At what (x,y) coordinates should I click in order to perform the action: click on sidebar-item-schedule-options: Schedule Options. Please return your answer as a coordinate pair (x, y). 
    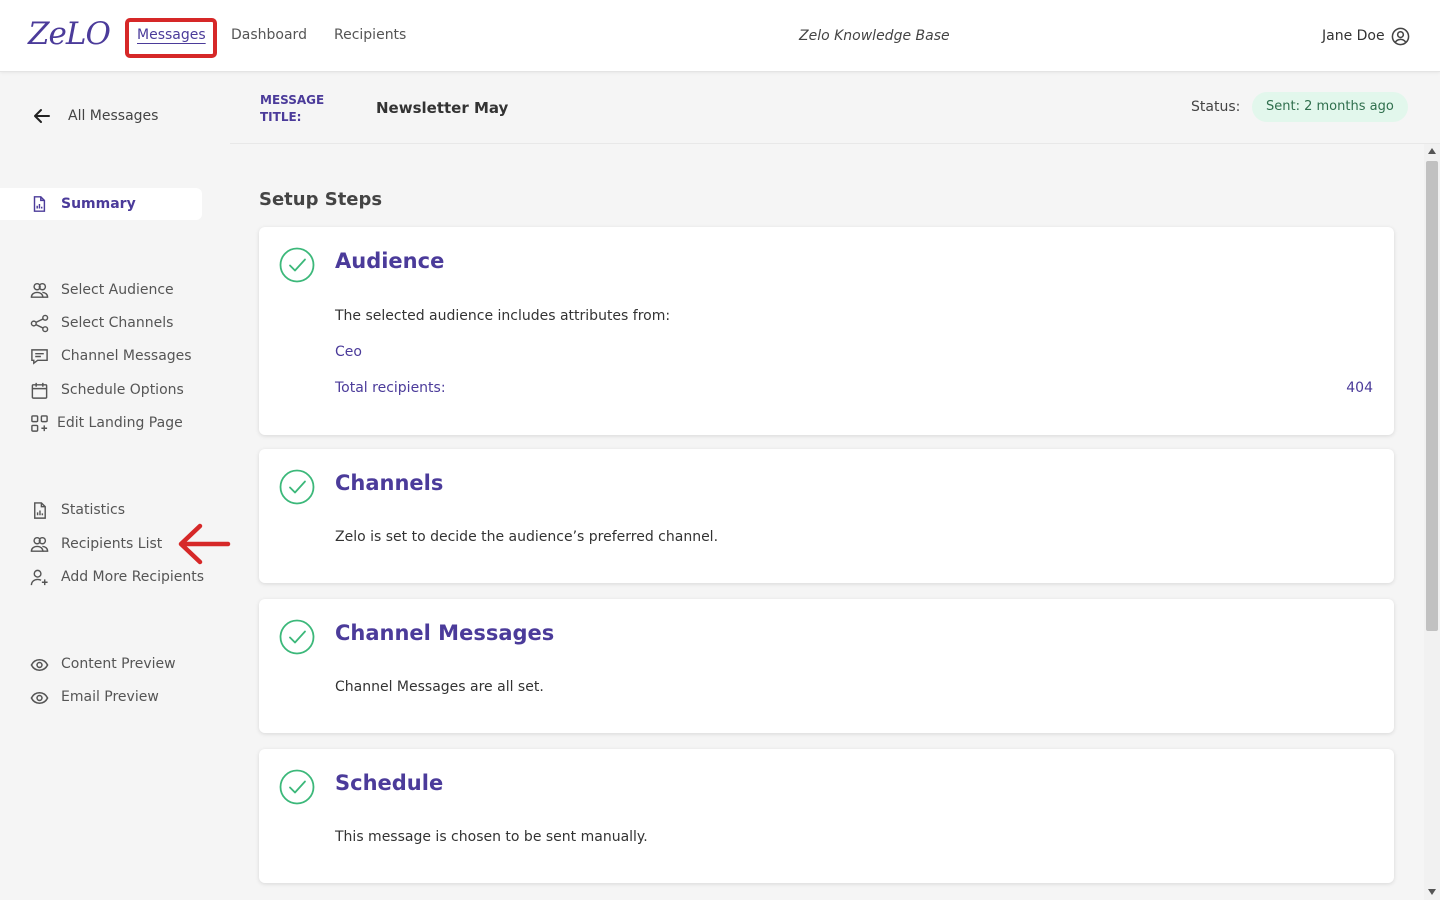
    Looking at the image, I should click on (107, 390).